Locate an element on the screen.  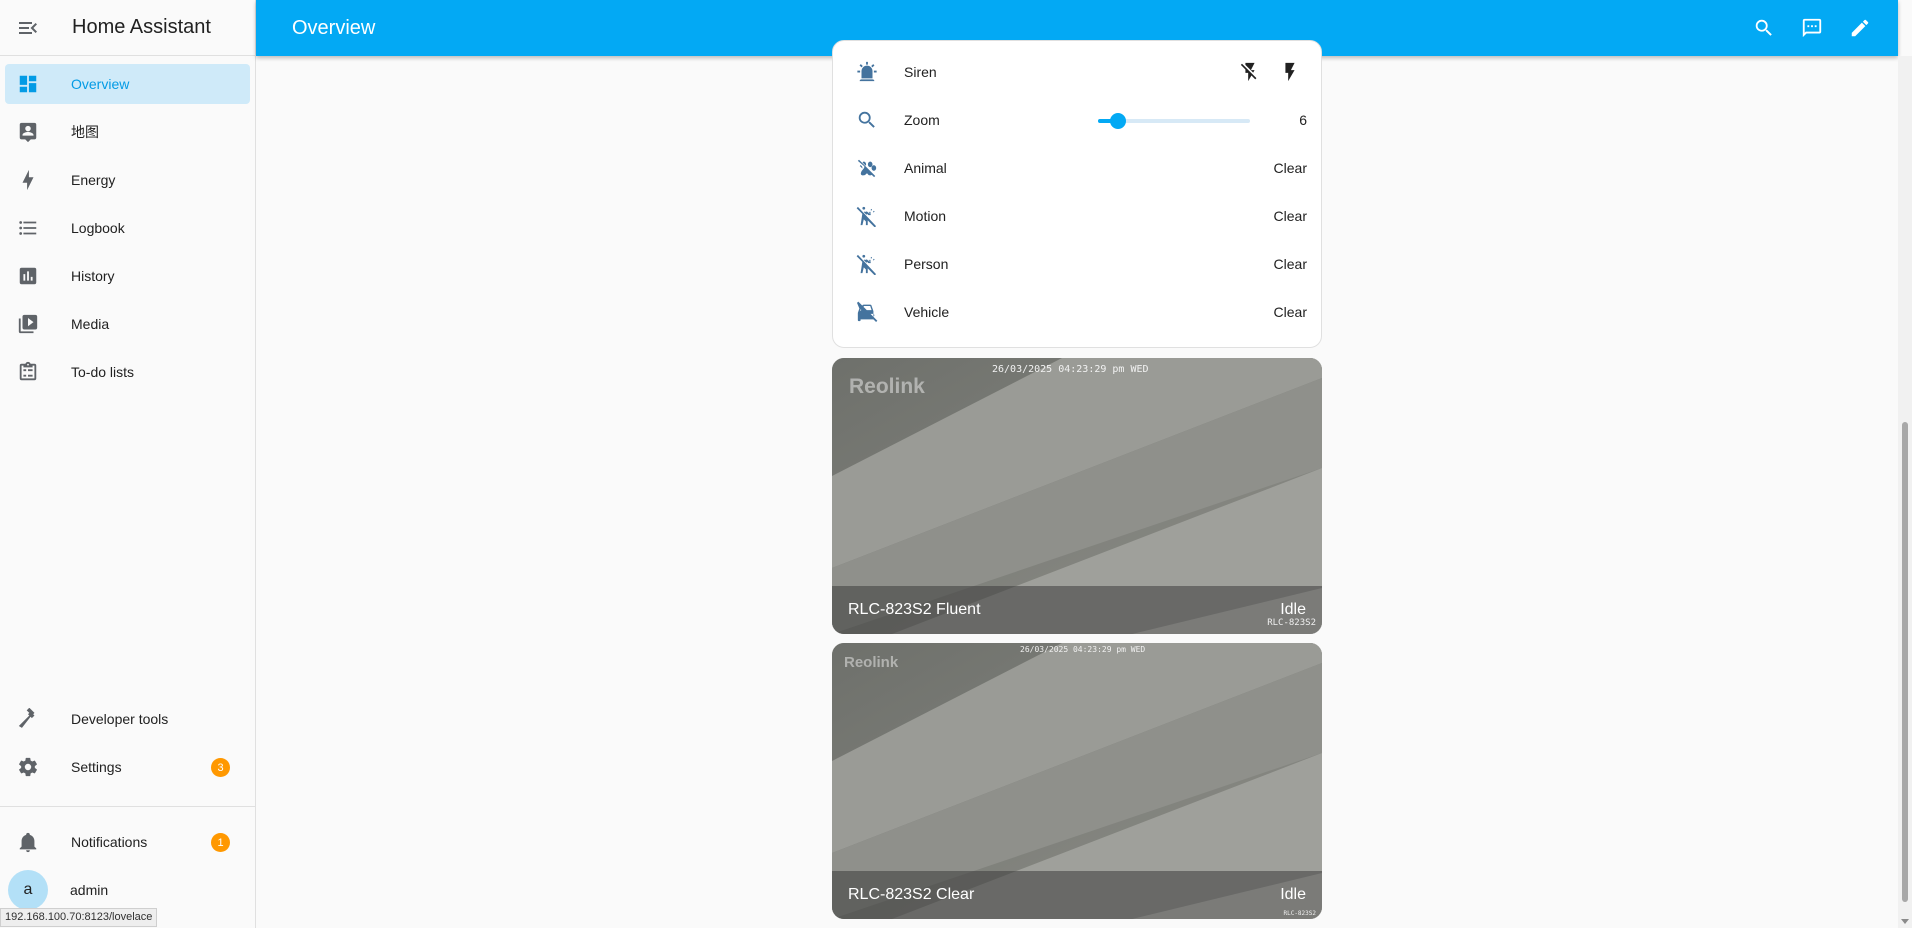
sidebar-footer: Notifications 1 a admin is located at coordinates (128, 862).